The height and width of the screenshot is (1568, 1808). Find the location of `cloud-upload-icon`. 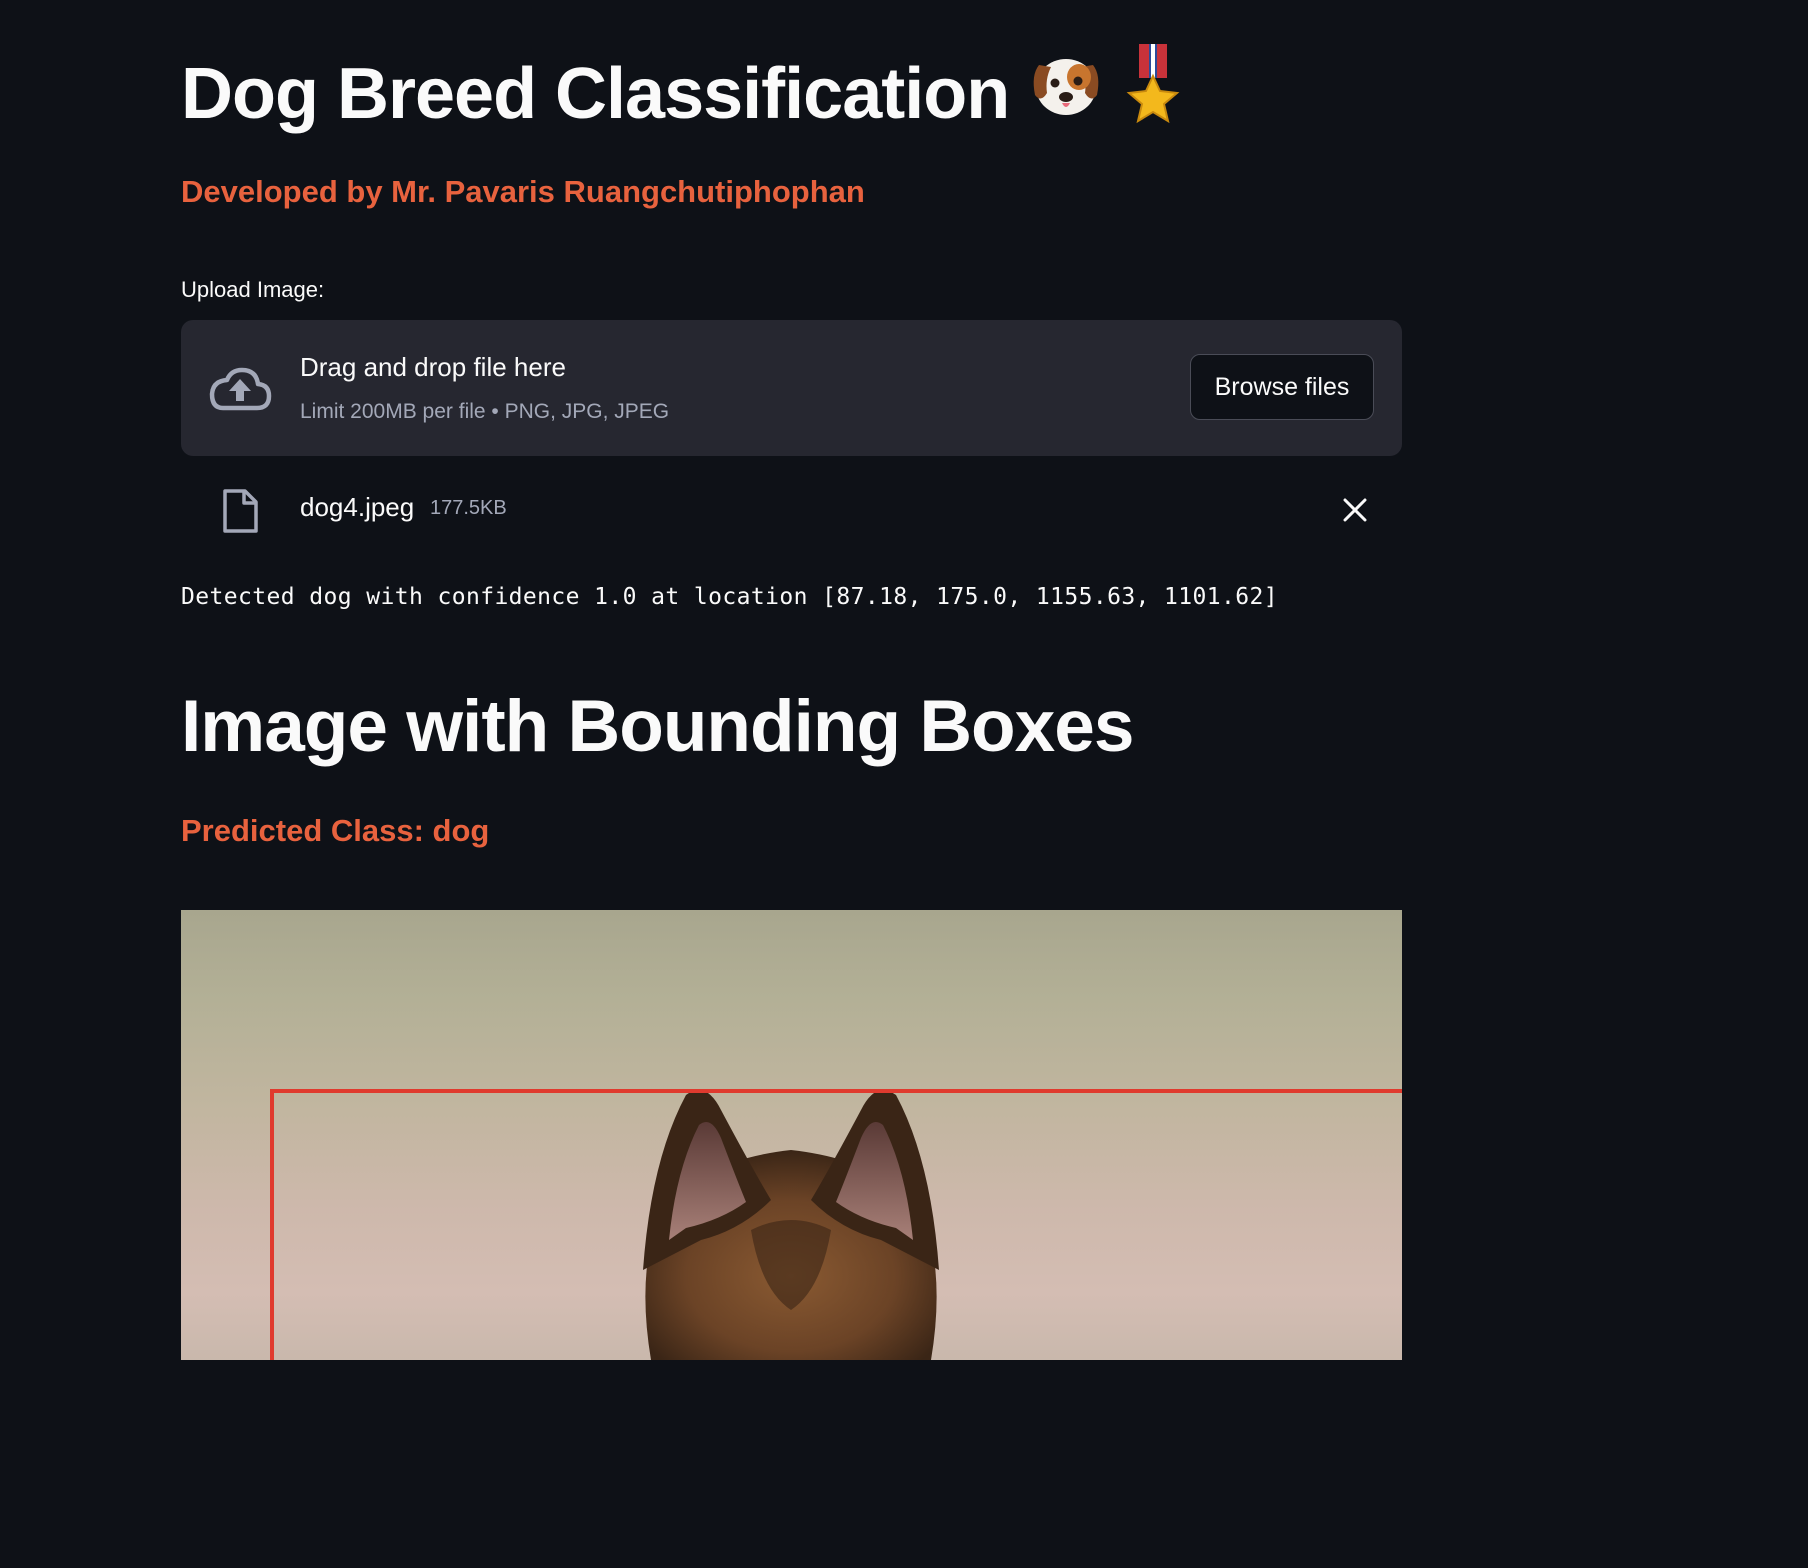

cloud-upload-icon is located at coordinates (240, 389).